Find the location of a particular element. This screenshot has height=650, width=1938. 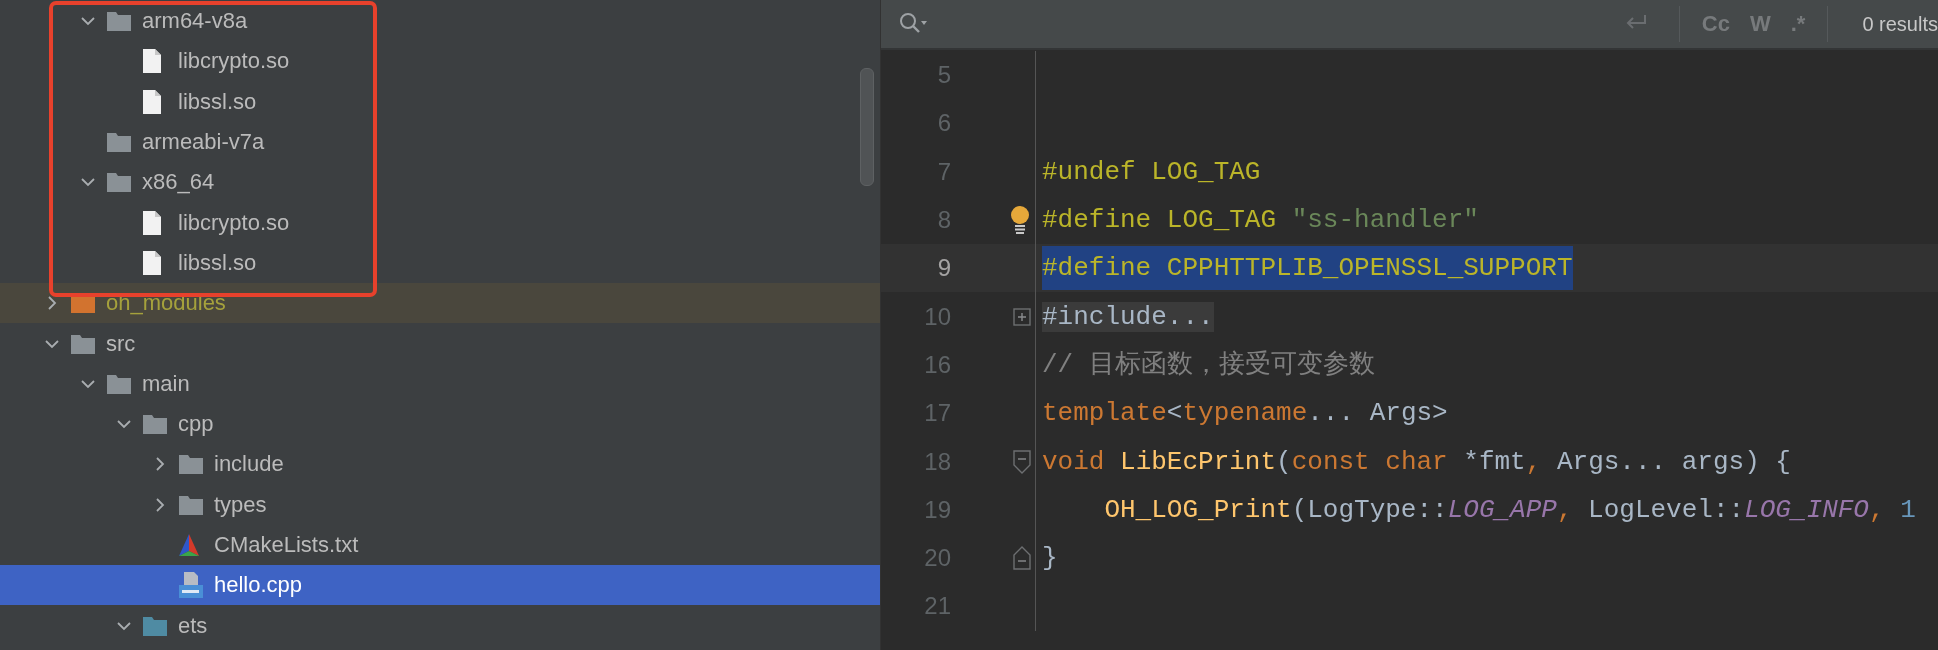

tree-item: include is located at coordinates (440, 464).